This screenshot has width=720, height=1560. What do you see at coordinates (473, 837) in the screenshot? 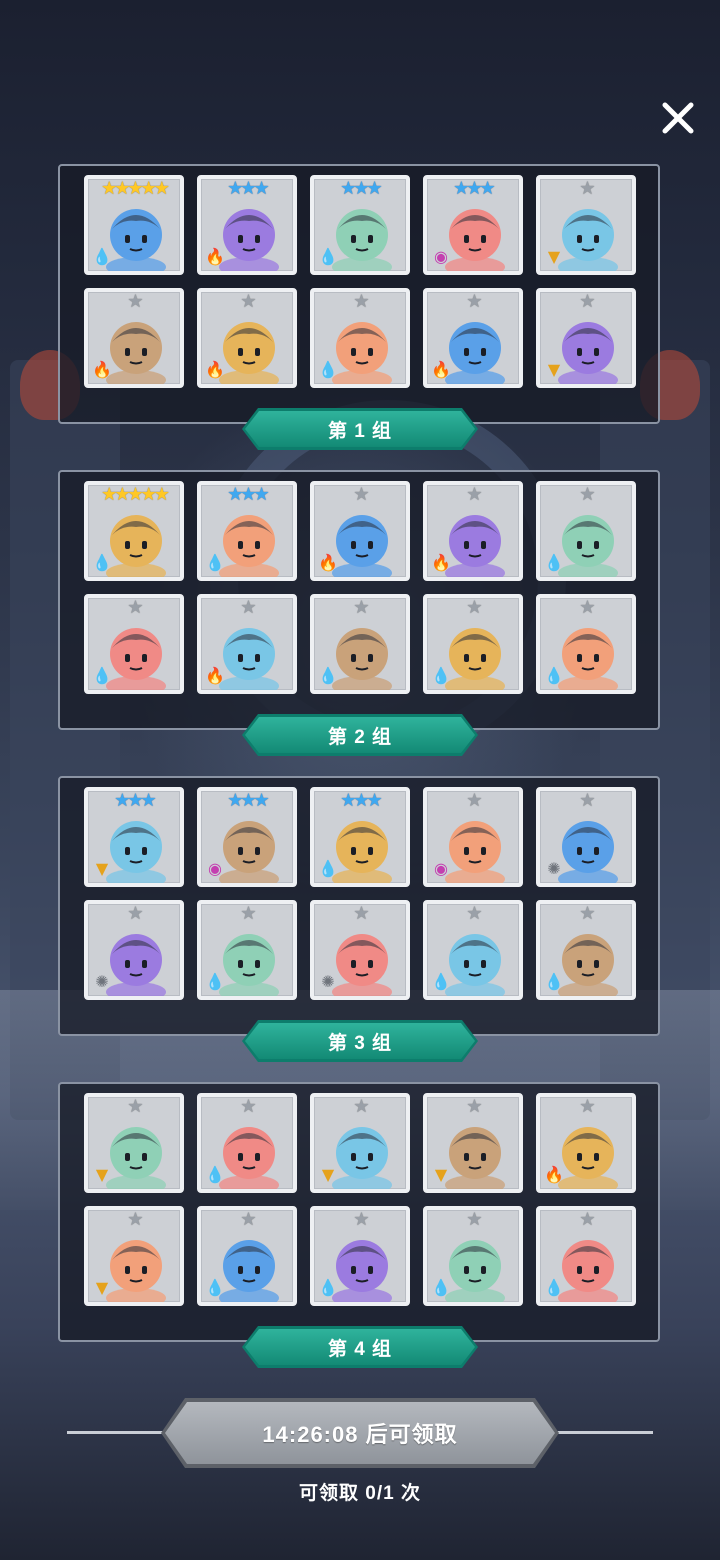
I see `hero-card: ★ ◉` at bounding box center [473, 837].